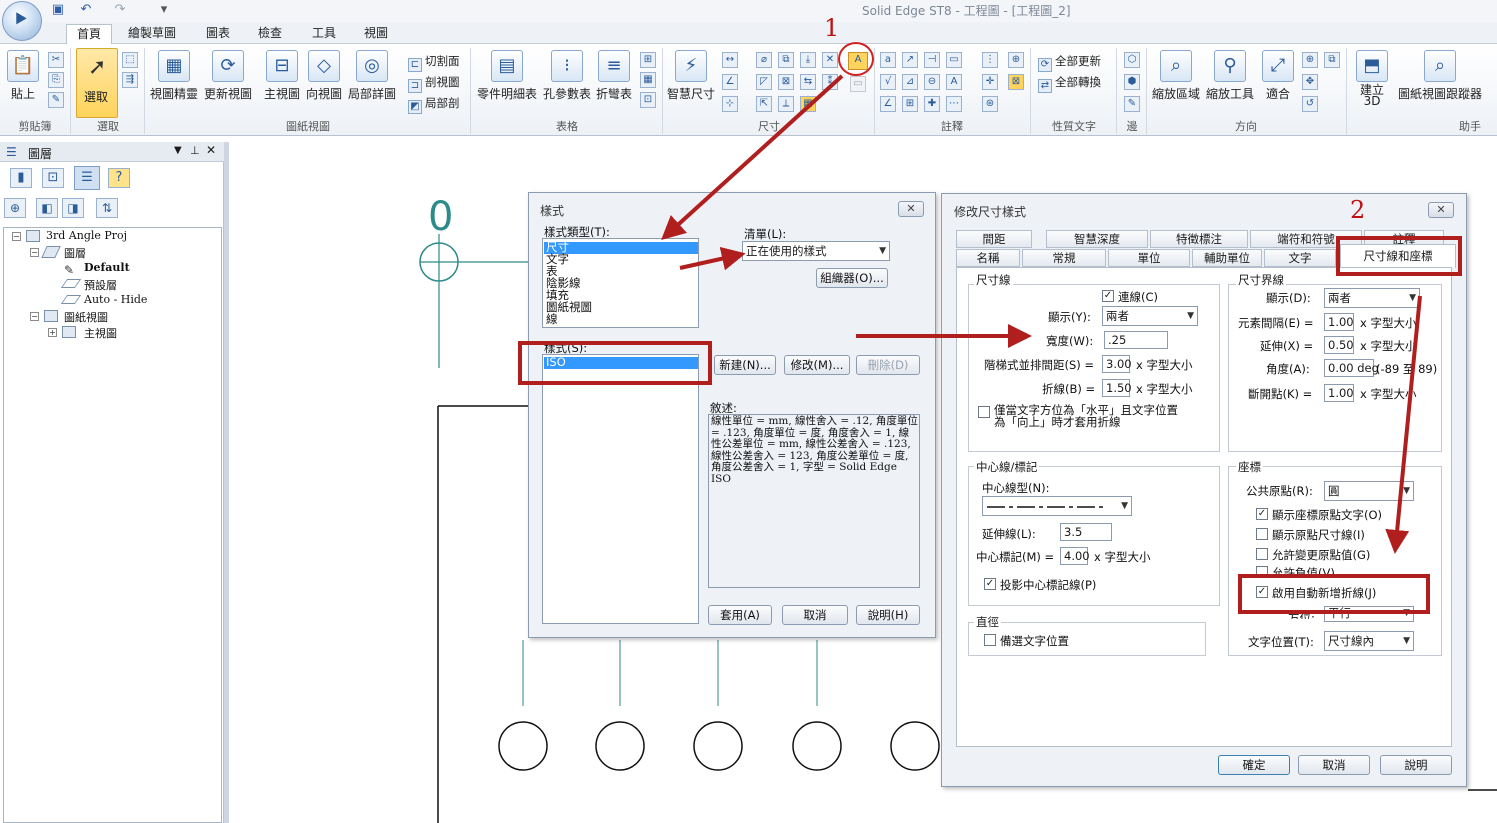 Image resolution: width=1497 pixels, height=823 pixels. I want to click on alt-text-pos-checkbox, so click(990, 640).